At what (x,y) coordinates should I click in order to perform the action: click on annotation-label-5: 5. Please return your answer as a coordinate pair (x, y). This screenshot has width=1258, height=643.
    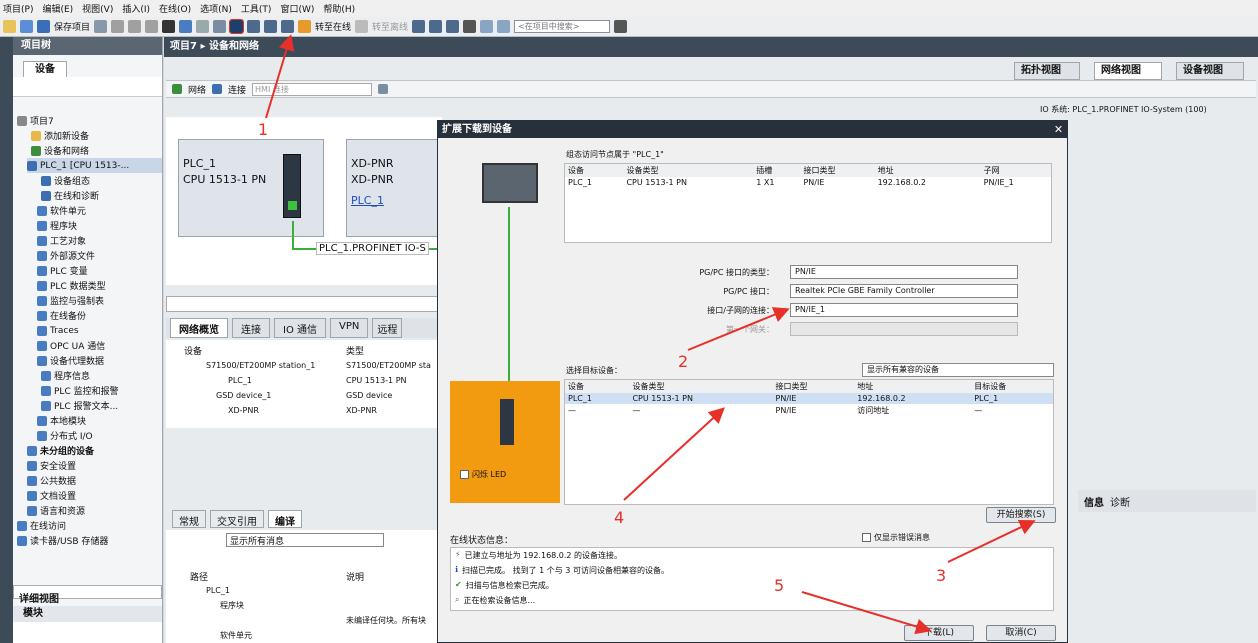
    Looking at the image, I should click on (779, 585).